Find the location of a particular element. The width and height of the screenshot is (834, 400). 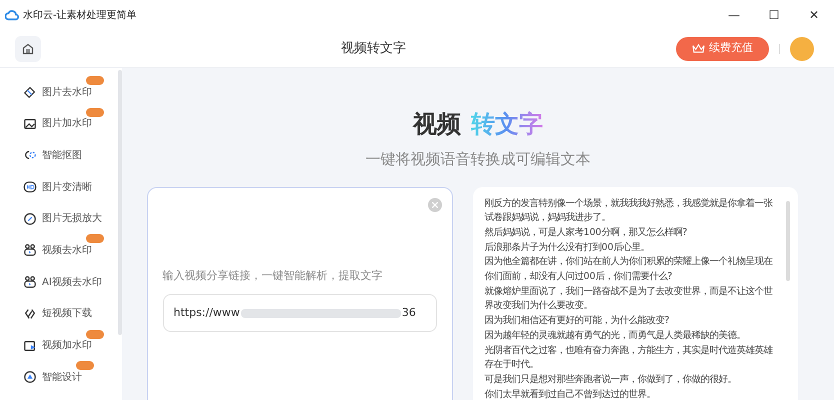

hd-icon is located at coordinates (30, 187).